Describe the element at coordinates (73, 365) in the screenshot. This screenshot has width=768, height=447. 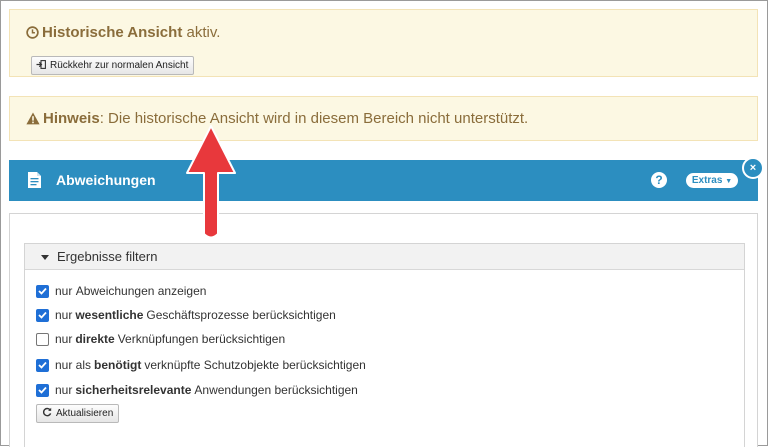
I see `option-text-pre: nur als` at that location.